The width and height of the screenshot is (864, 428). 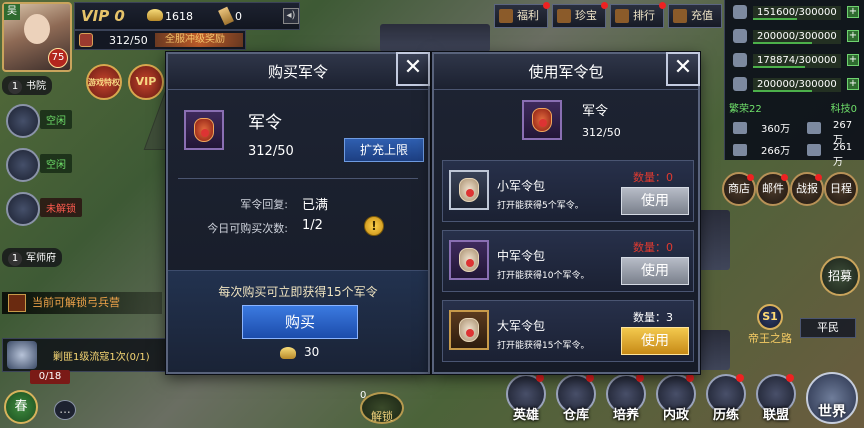 What do you see at coordinates (528, 15) in the screenshot?
I see `menu-label: 福利` at bounding box center [528, 15].